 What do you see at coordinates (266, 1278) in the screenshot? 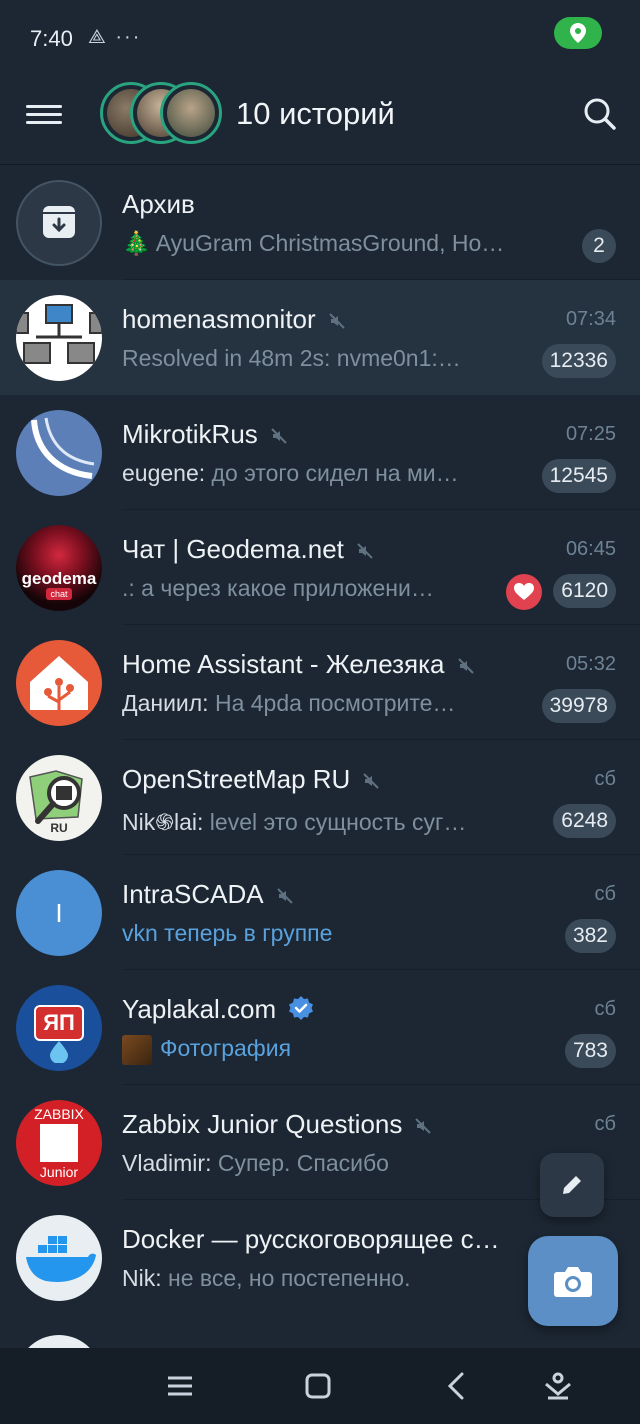
I see `chat-preview: Nik: не все, но постепенно.` at bounding box center [266, 1278].